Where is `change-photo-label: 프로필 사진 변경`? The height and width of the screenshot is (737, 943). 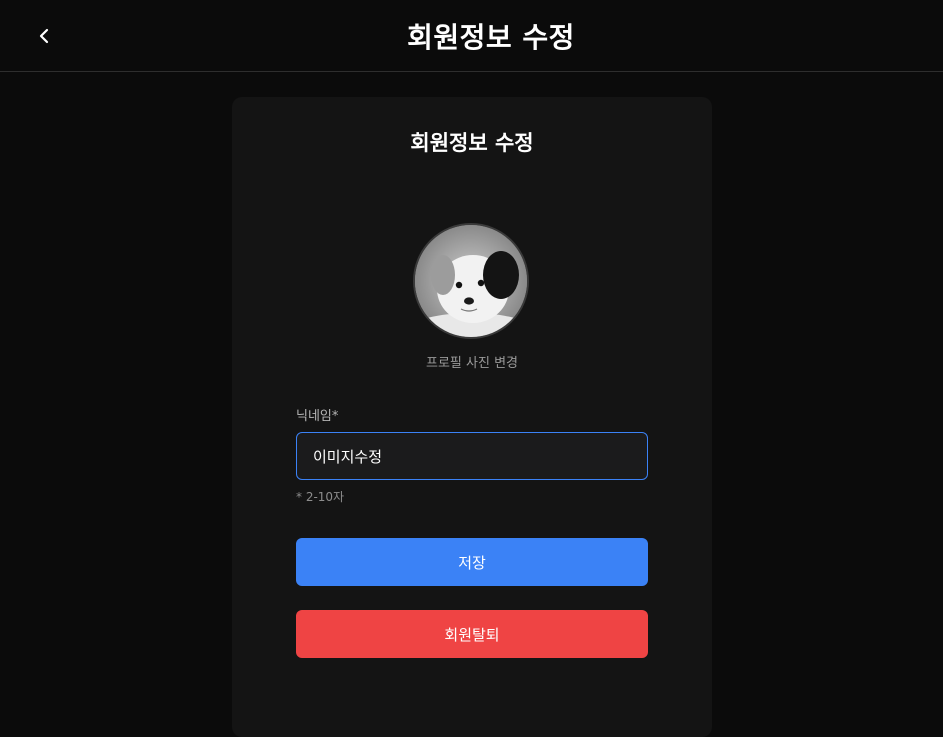
change-photo-label: 프로필 사진 변경 is located at coordinates (472, 361).